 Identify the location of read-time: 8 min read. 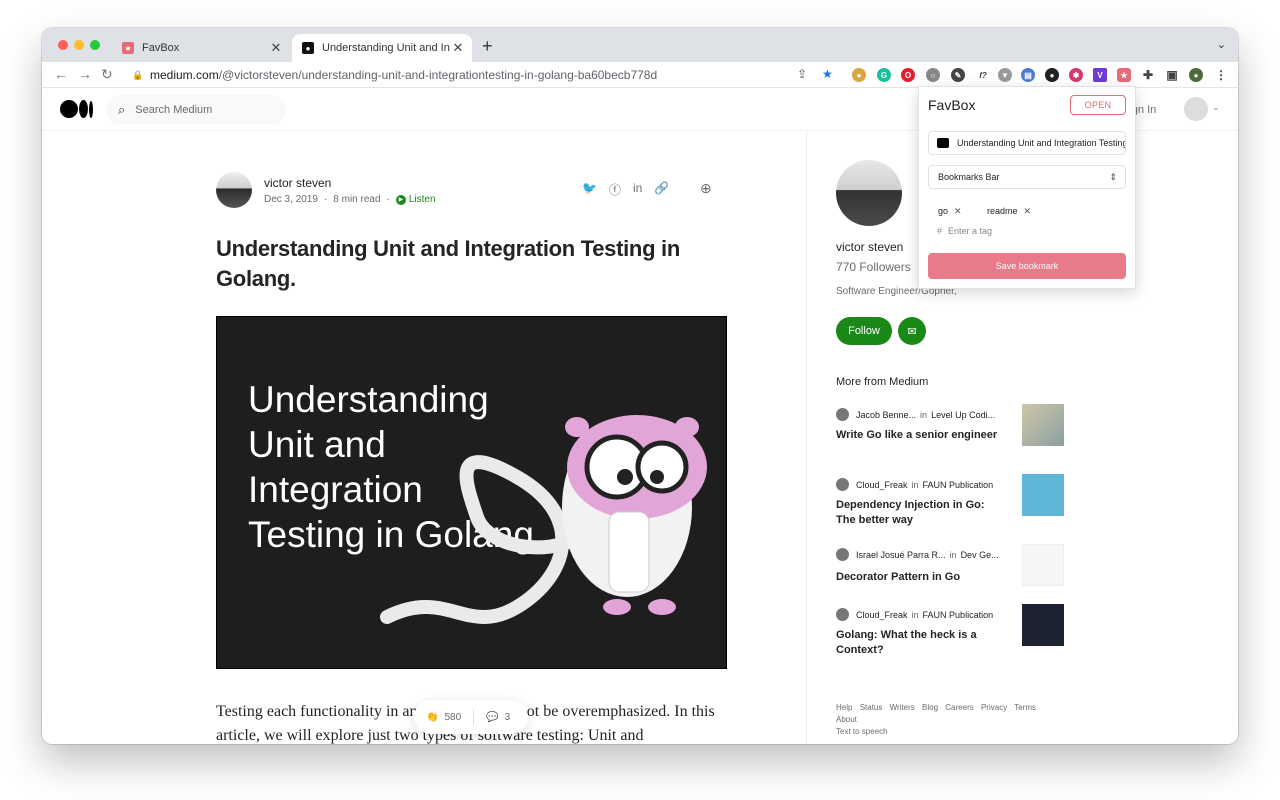
(357, 199).